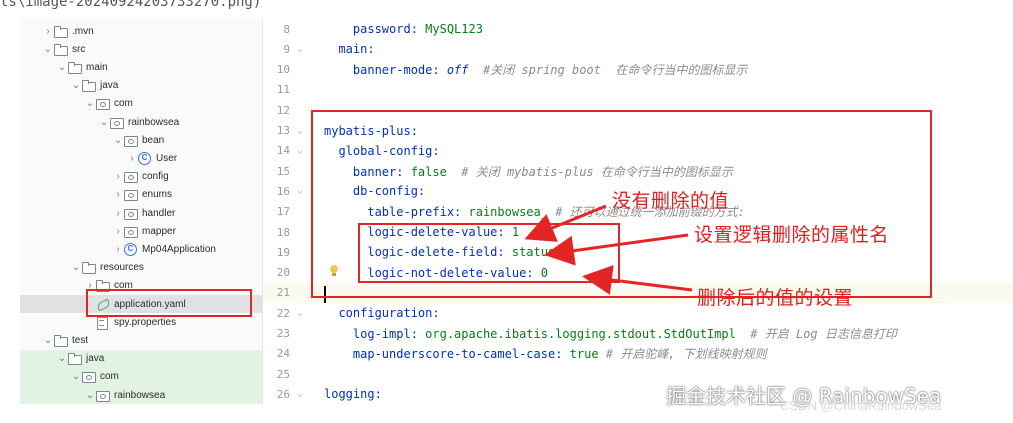 Image resolution: width=1013 pixels, height=423 pixels. Describe the element at coordinates (103, 323) in the screenshot. I see `props-icon` at that location.